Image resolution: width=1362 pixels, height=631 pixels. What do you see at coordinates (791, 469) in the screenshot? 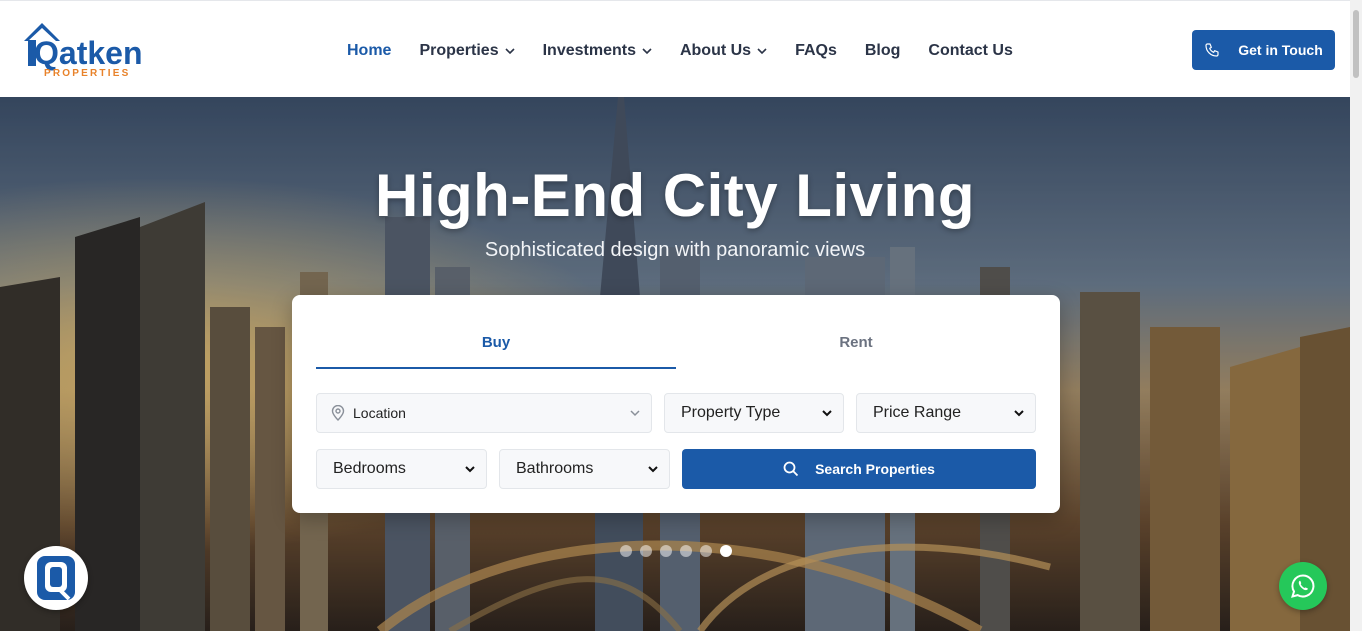
I see `search-icon` at bounding box center [791, 469].